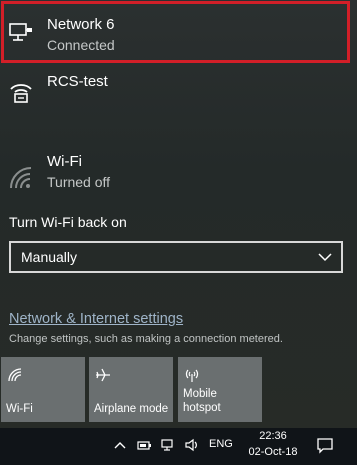  Describe the element at coordinates (20, 32) in the screenshot. I see `ethernet-icon` at that location.